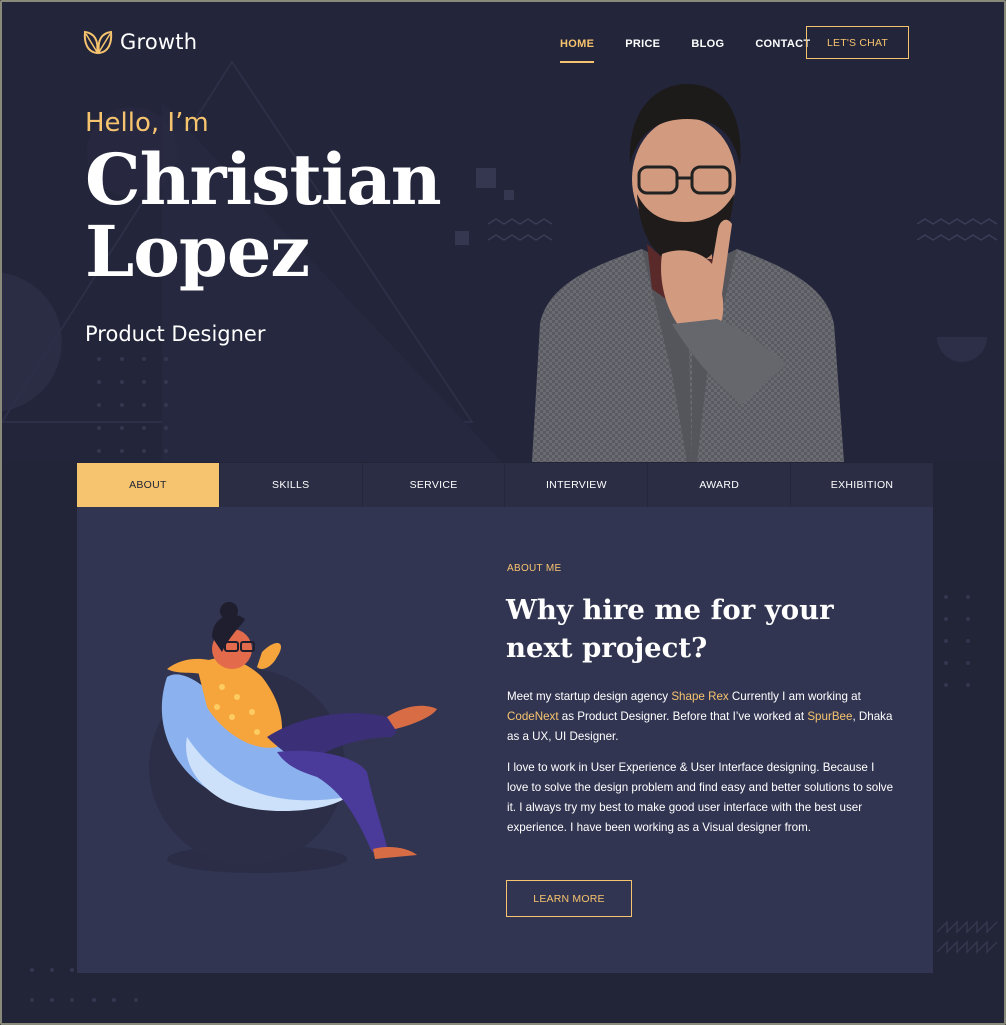 The width and height of the screenshot is (1006, 1025). Describe the element at coordinates (857, 42) in the screenshot. I see `lets-chat-button: LET'S CHAT` at that location.